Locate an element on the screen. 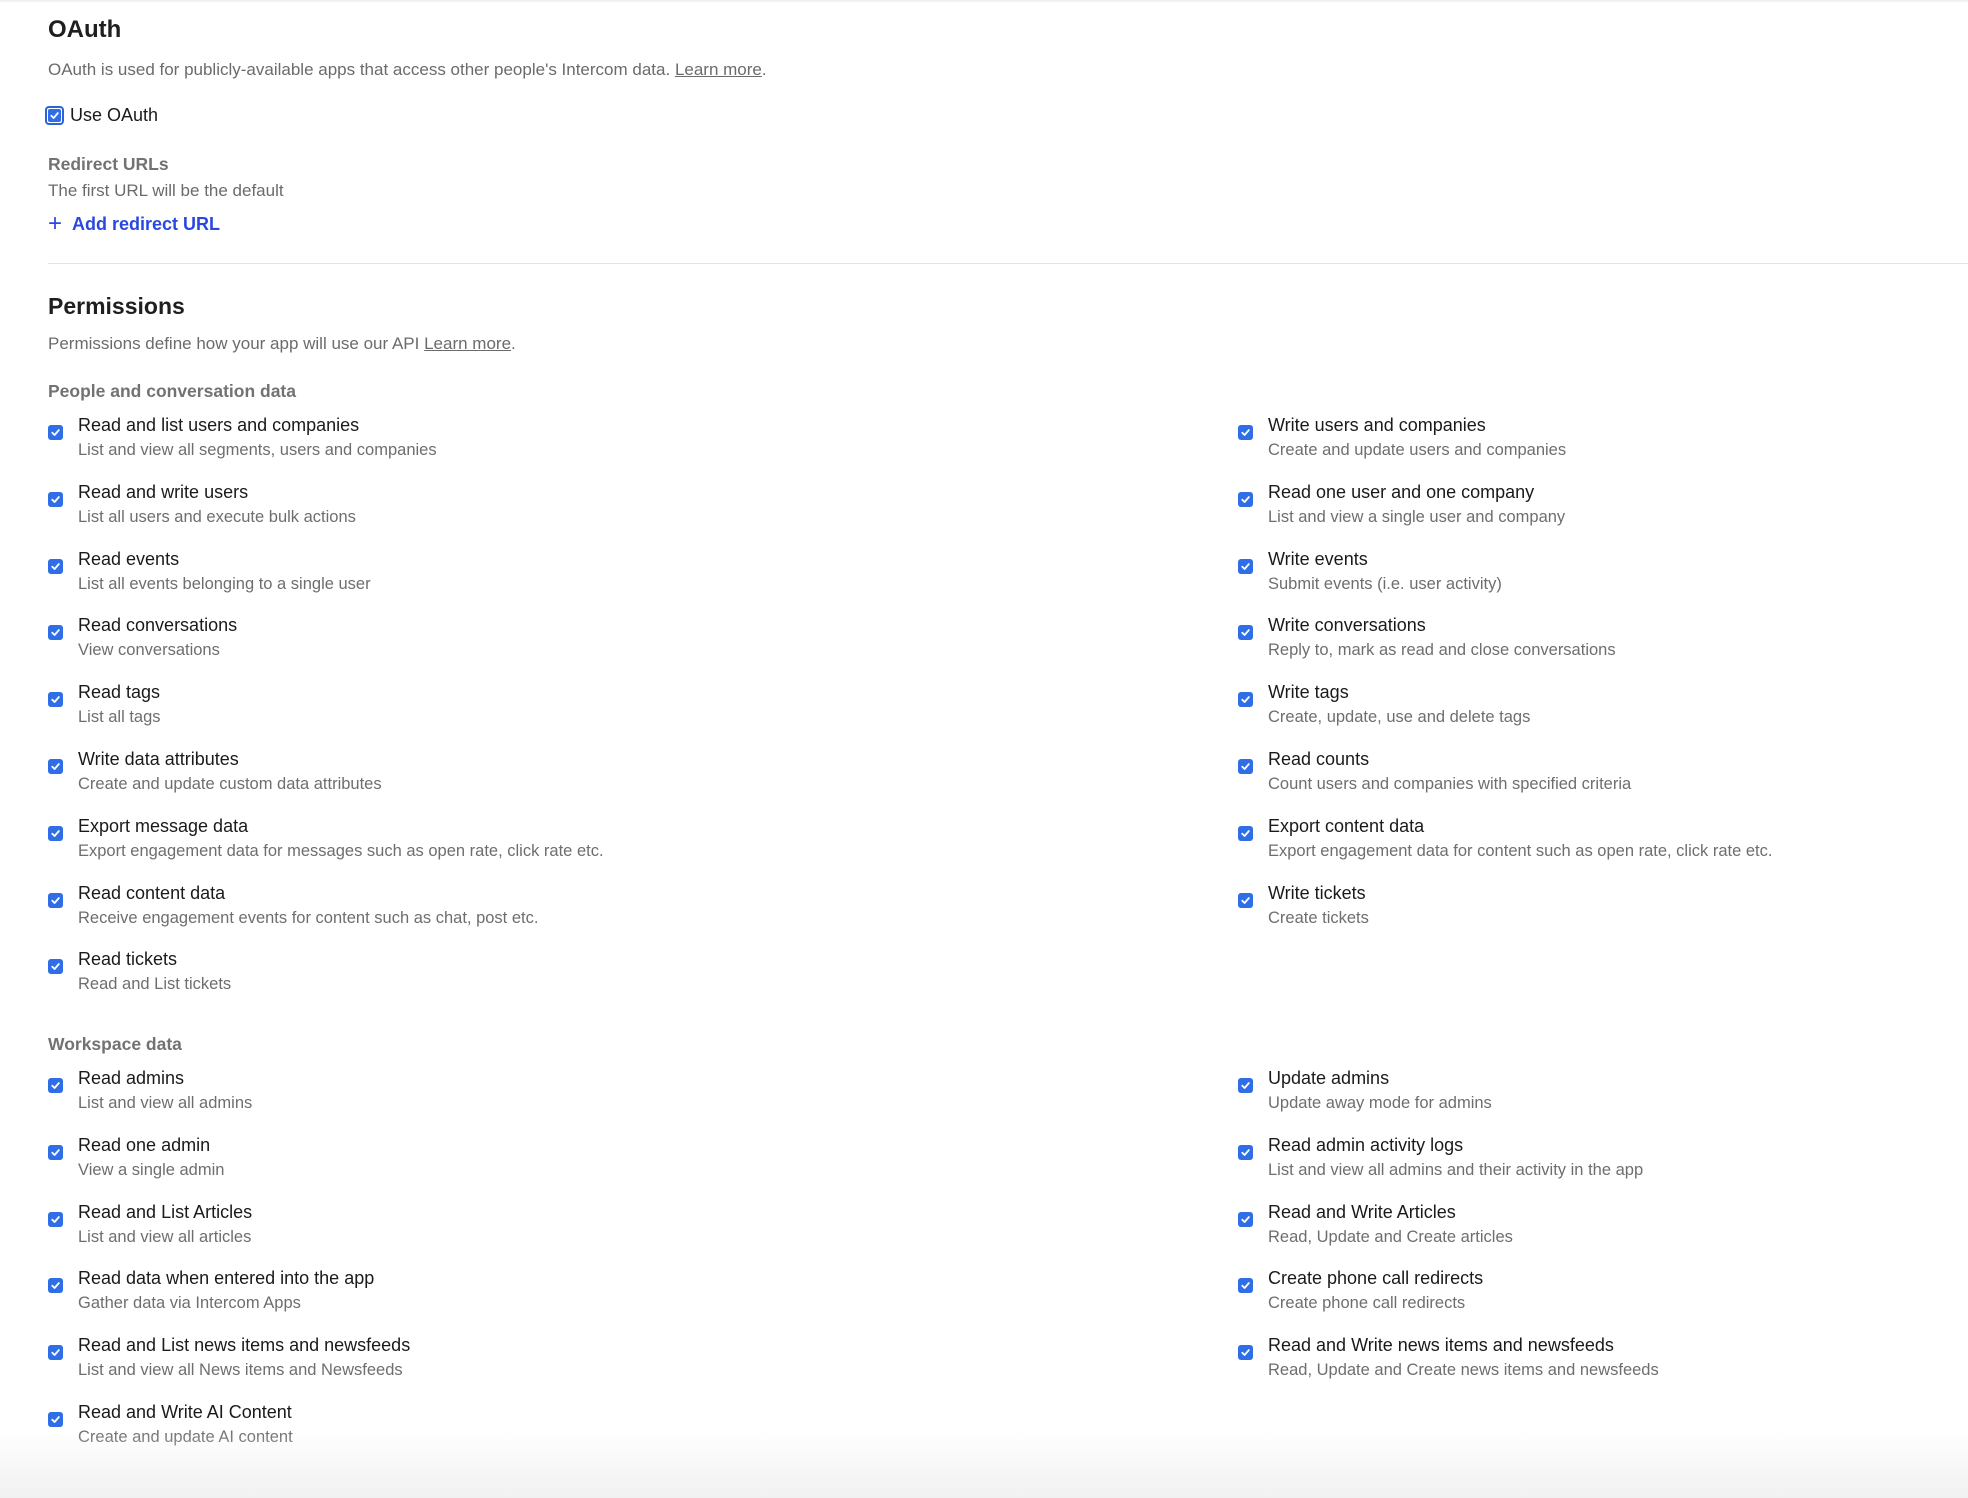 The height and width of the screenshot is (1498, 1968). permission-label: Write tags is located at coordinates (1308, 692).